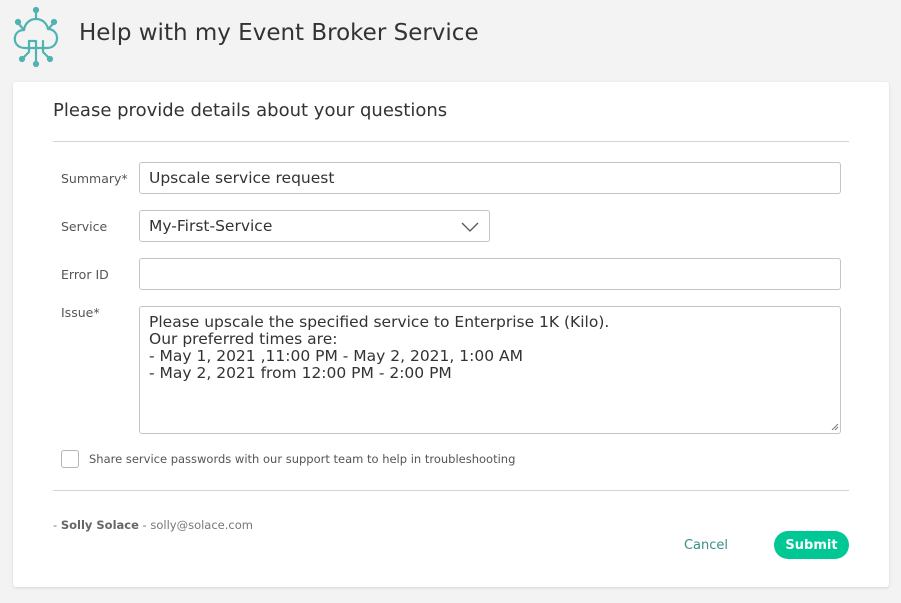  I want to click on page-header: Help with my Event Broker Service, so click(450, 36).